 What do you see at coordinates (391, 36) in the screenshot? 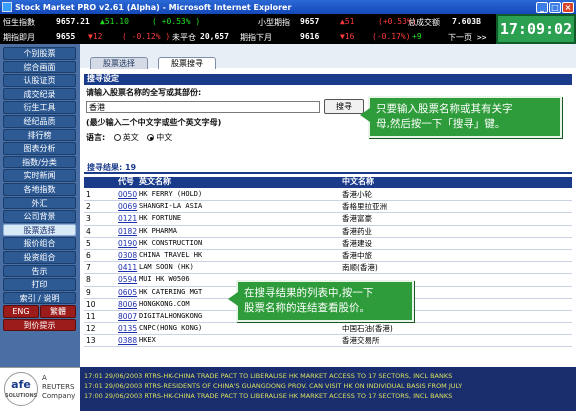
I see `futures-next-pct: (-0.17%)` at bounding box center [391, 36].